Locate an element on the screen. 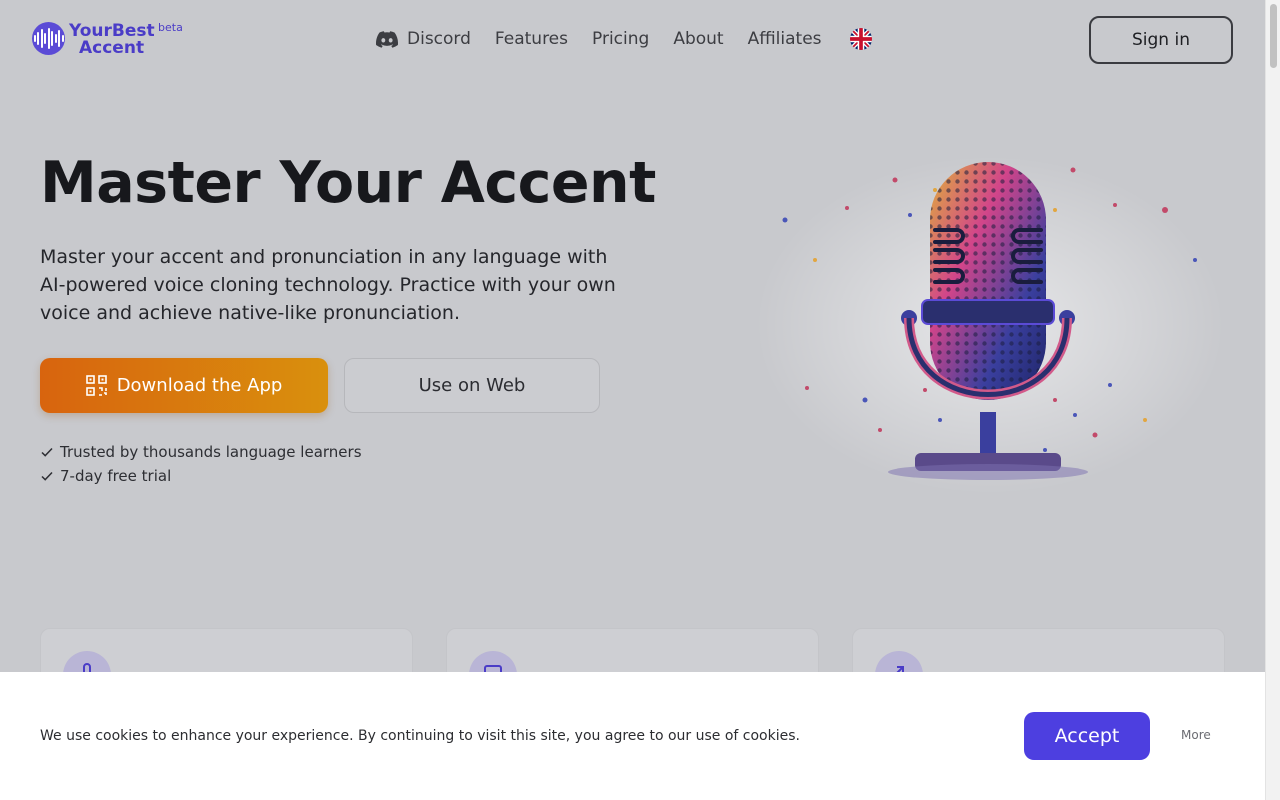  nav-features: Features is located at coordinates (531, 39).